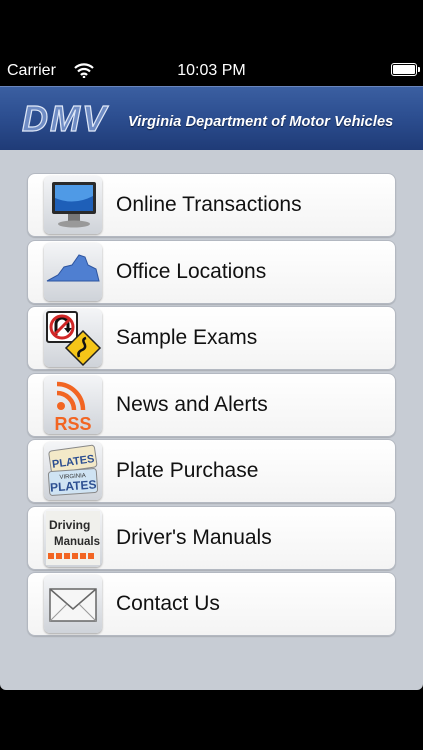 Image resolution: width=423 pixels, height=750 pixels. I want to click on menu-label: Contact Us, so click(168, 603).